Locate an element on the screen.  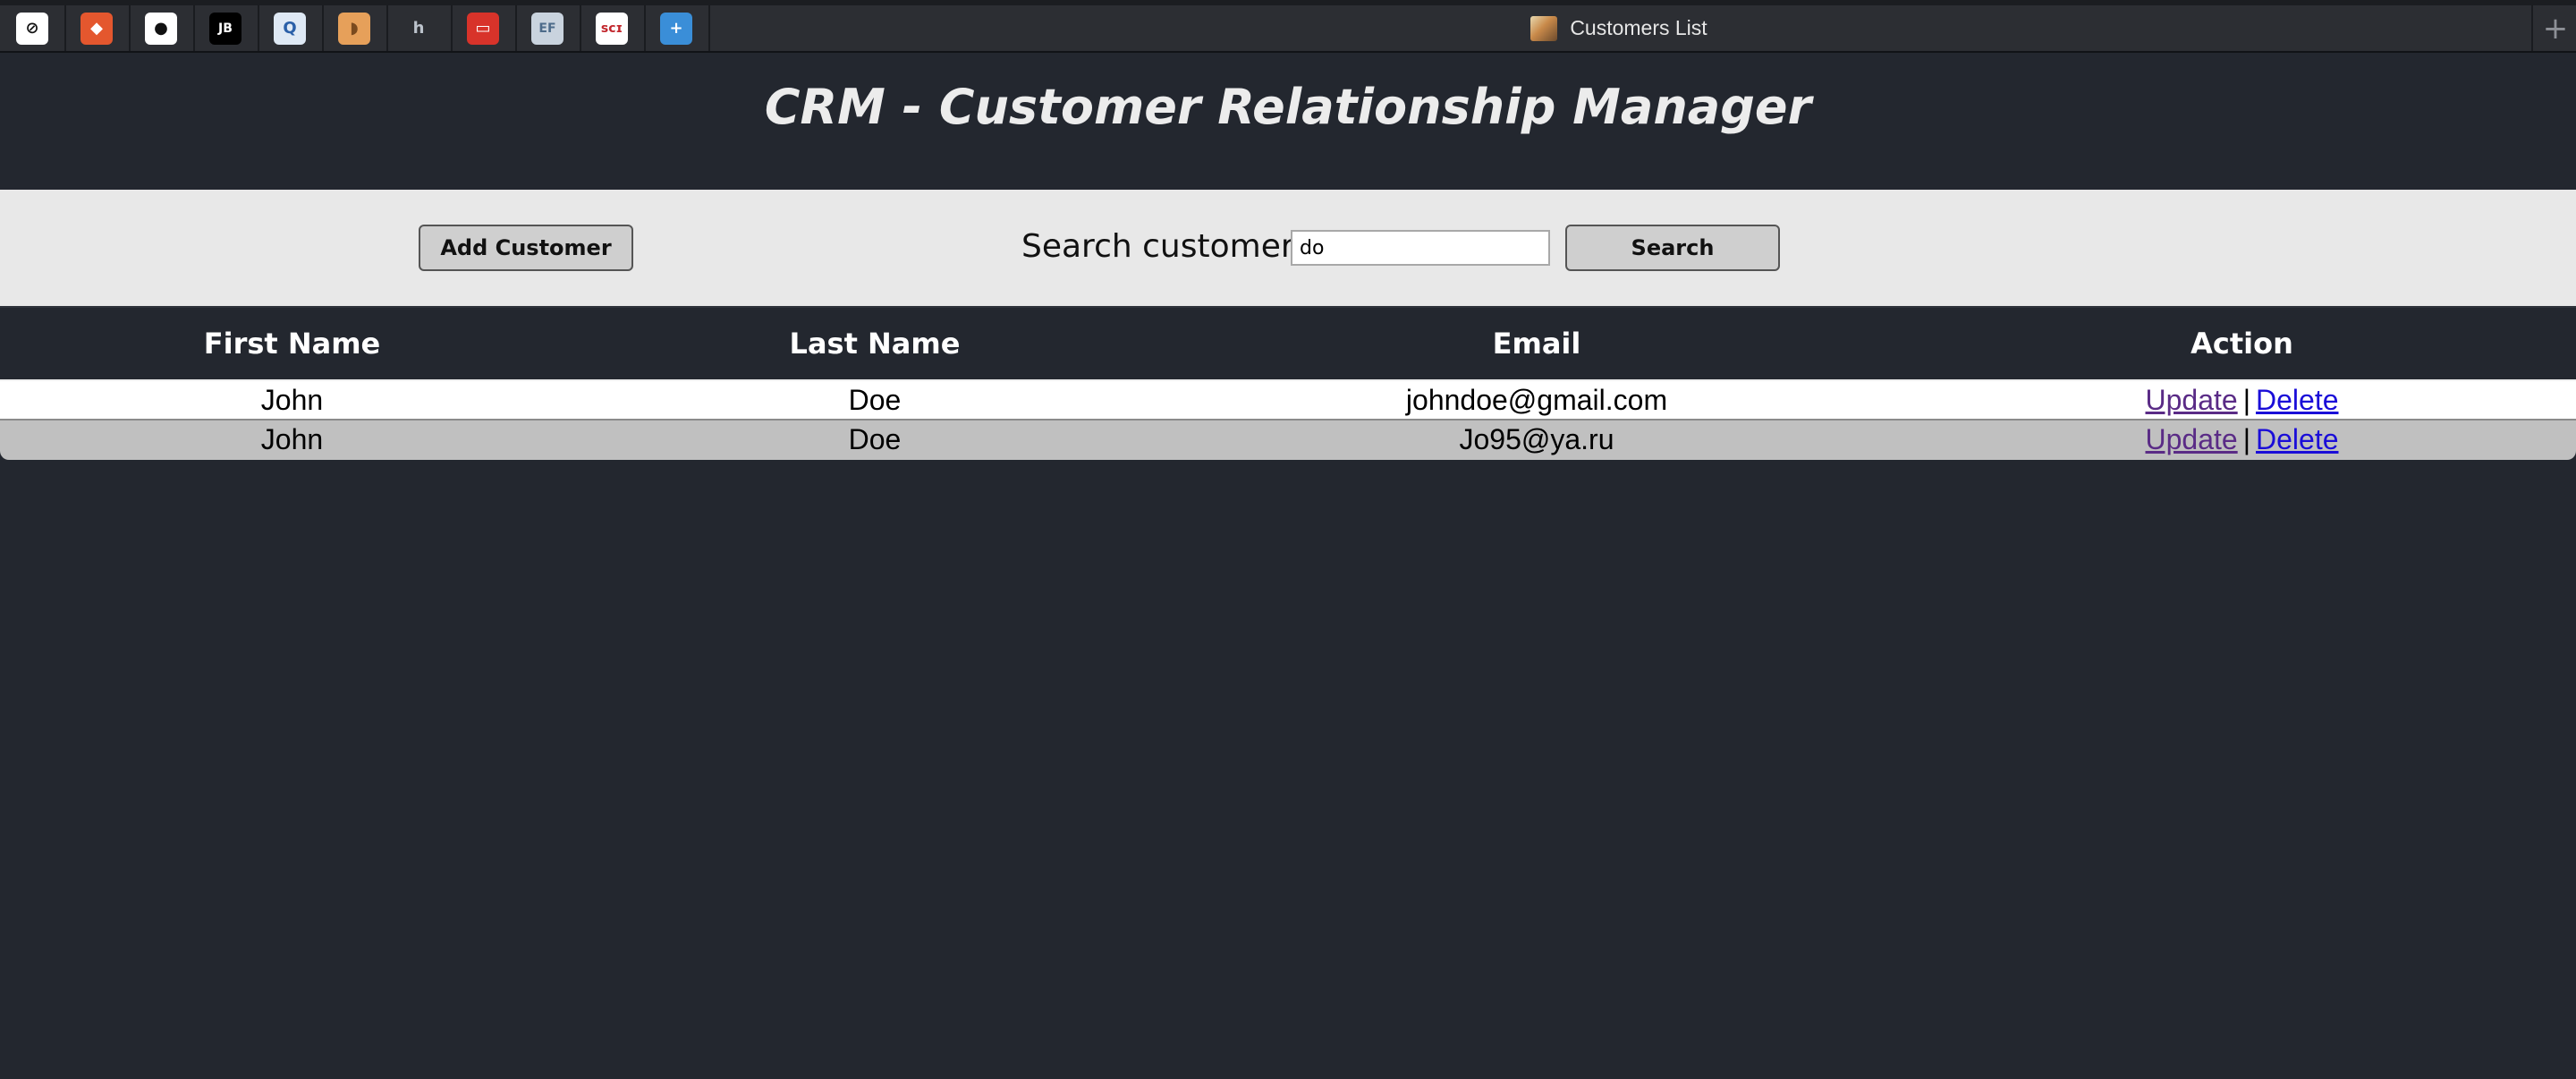
add-customer-button: Add Customer is located at coordinates (526, 248).